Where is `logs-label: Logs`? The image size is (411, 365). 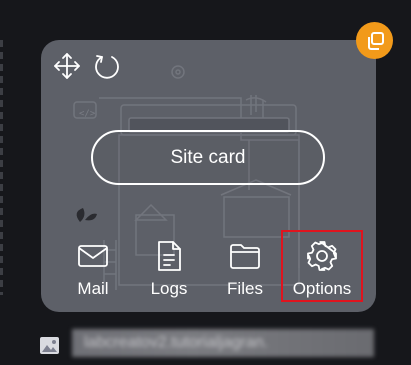
logs-label: Logs is located at coordinates (169, 288).